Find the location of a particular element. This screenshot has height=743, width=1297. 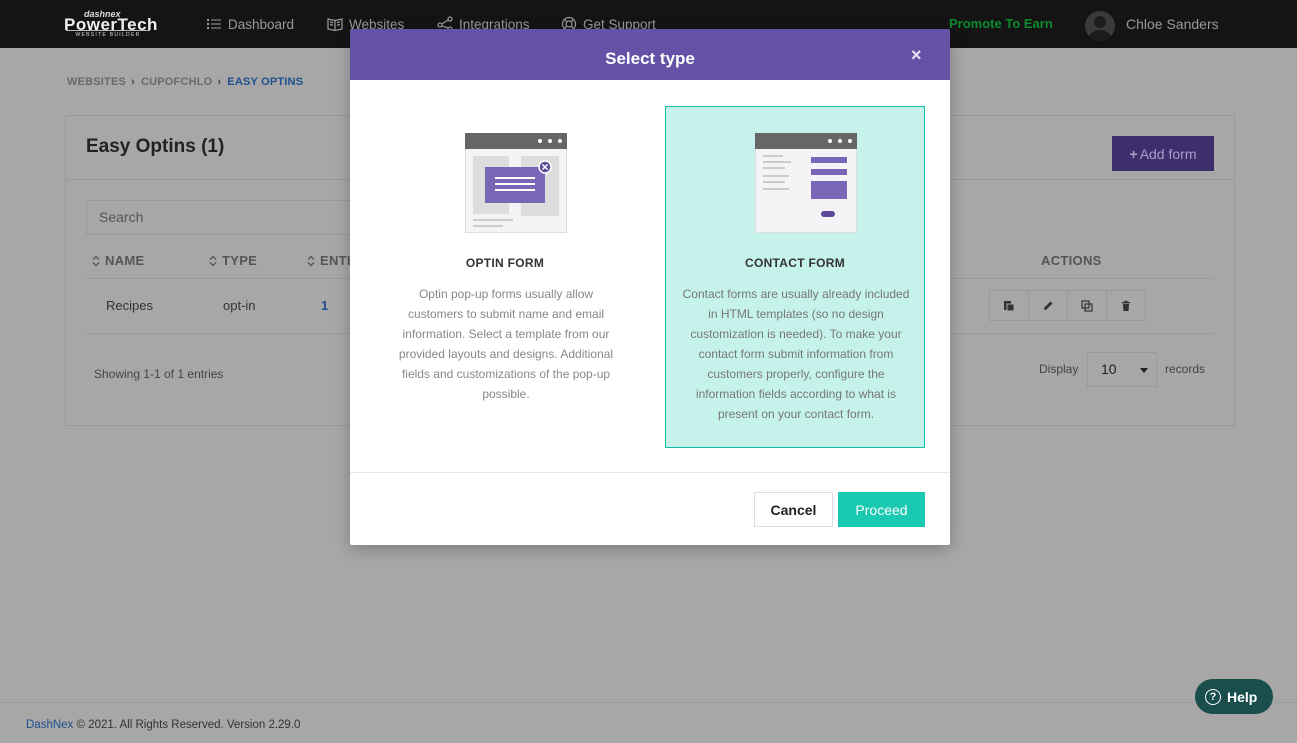

modal-header: Select type × is located at coordinates (650, 54).